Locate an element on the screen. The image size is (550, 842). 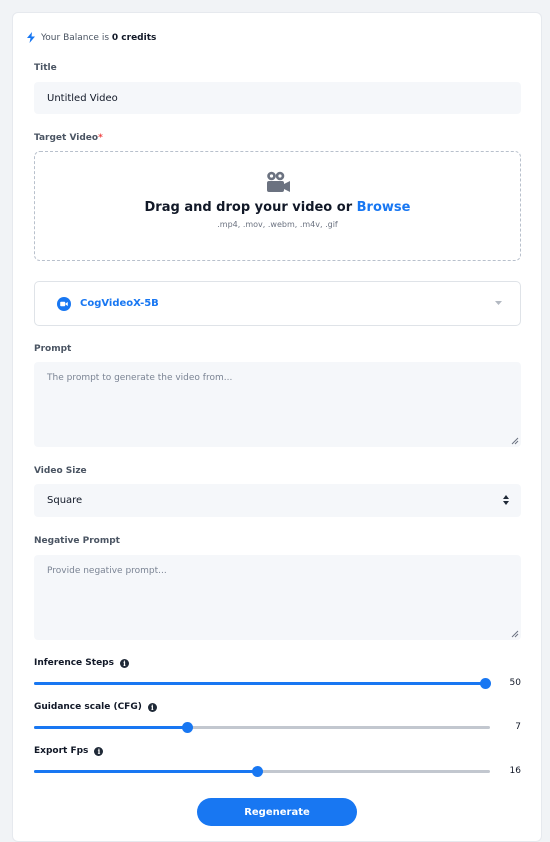
video-size-value: Square is located at coordinates (65, 500).